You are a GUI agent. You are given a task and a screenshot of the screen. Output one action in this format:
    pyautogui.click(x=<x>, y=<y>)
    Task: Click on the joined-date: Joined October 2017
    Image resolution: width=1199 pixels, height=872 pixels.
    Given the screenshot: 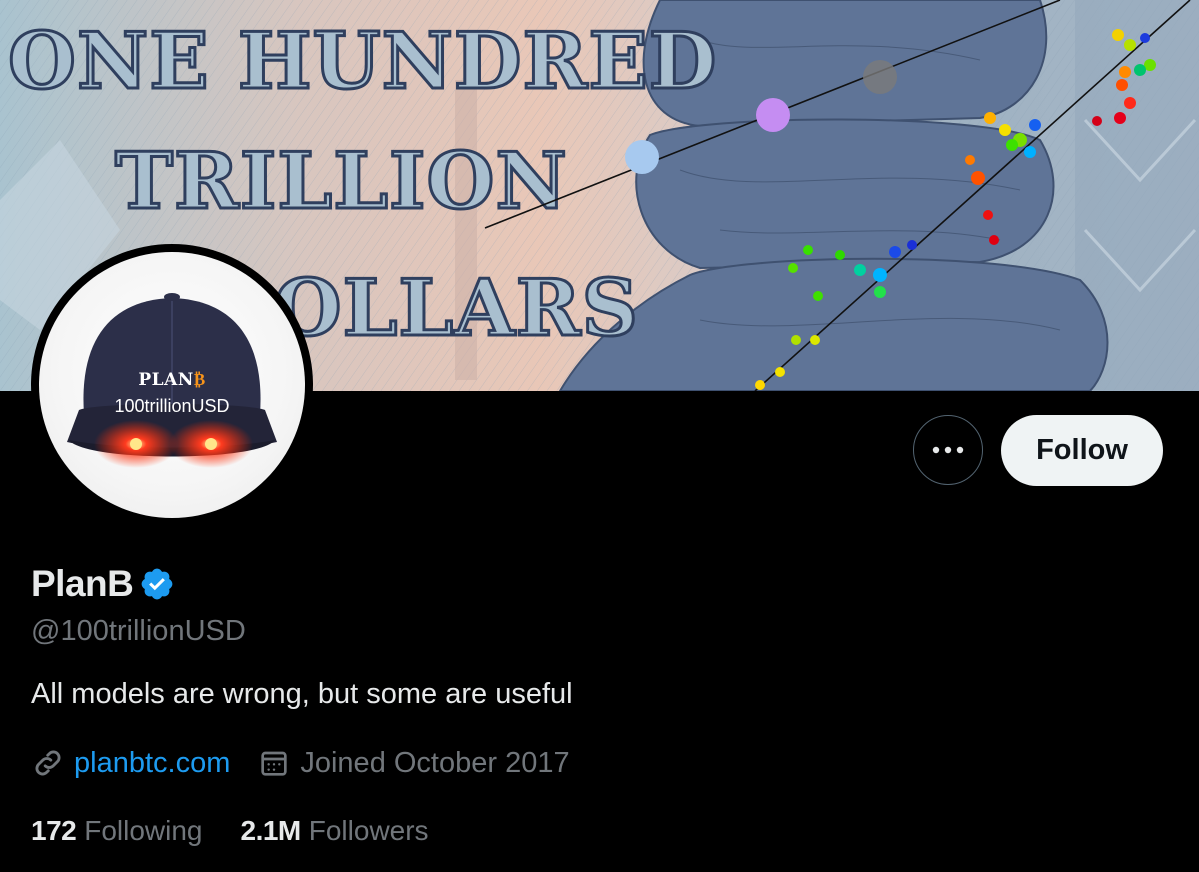 What is the action you would take?
    pyautogui.click(x=414, y=763)
    